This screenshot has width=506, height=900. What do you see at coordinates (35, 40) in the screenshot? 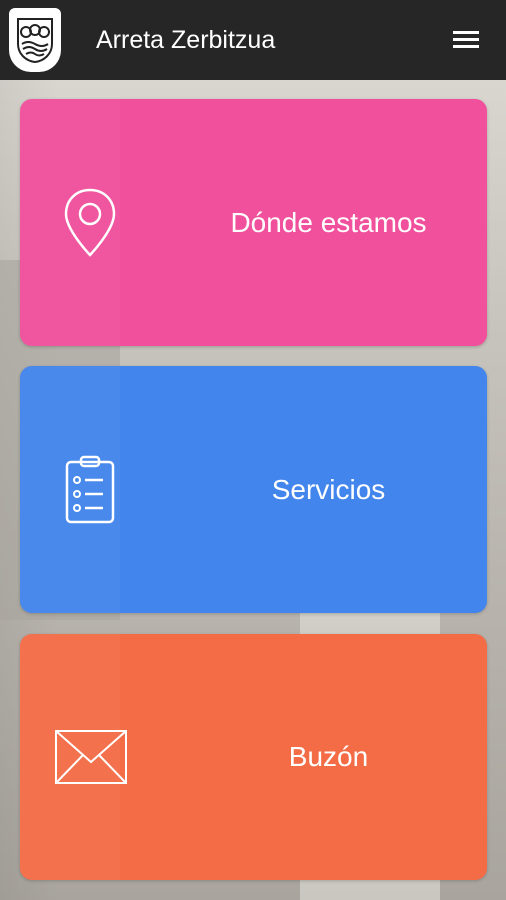
I see `basque-shield-icon` at bounding box center [35, 40].